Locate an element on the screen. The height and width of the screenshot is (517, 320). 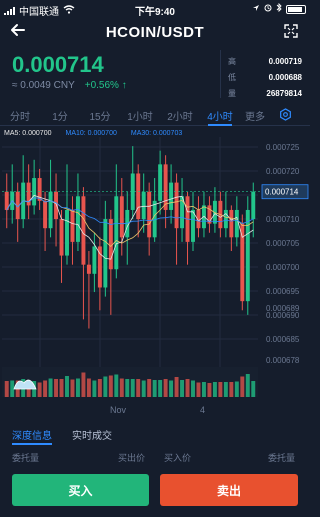
trade-actions: 买入 卖出 is located at coordinates (155, 490).